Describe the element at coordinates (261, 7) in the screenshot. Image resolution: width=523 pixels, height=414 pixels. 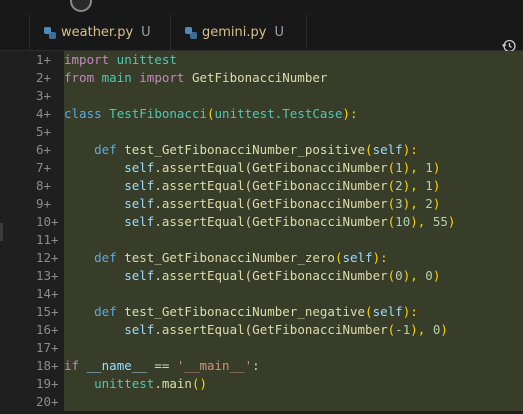
I see `title-bar` at that location.